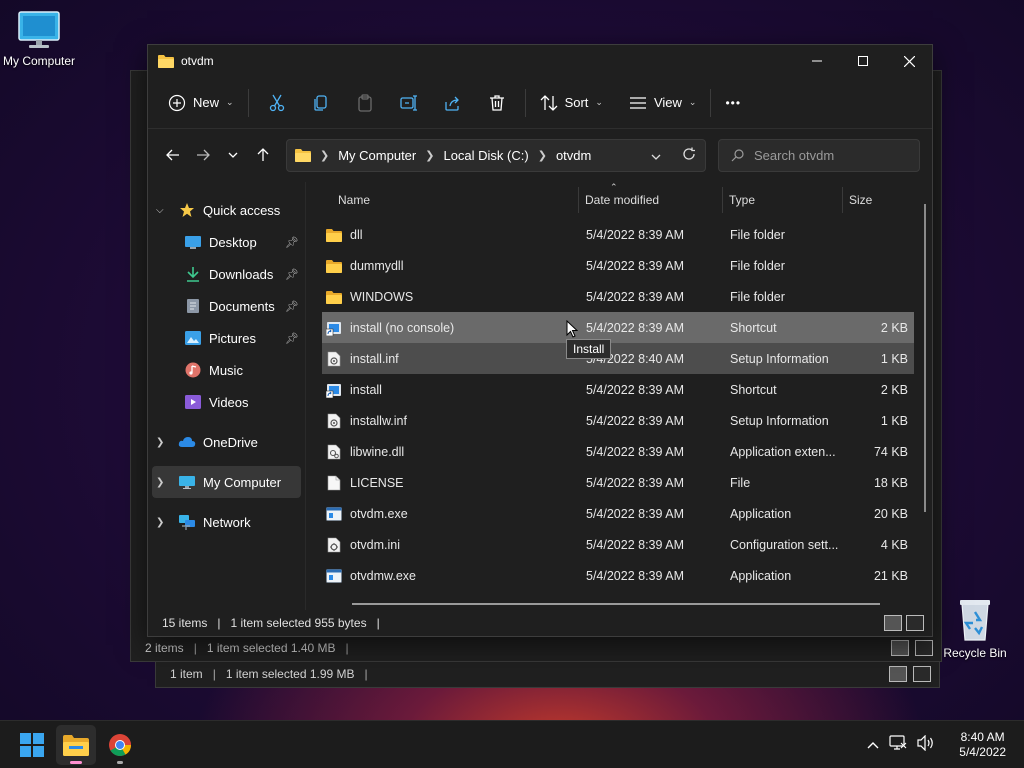  I want to click on cut-button, so click(277, 103).